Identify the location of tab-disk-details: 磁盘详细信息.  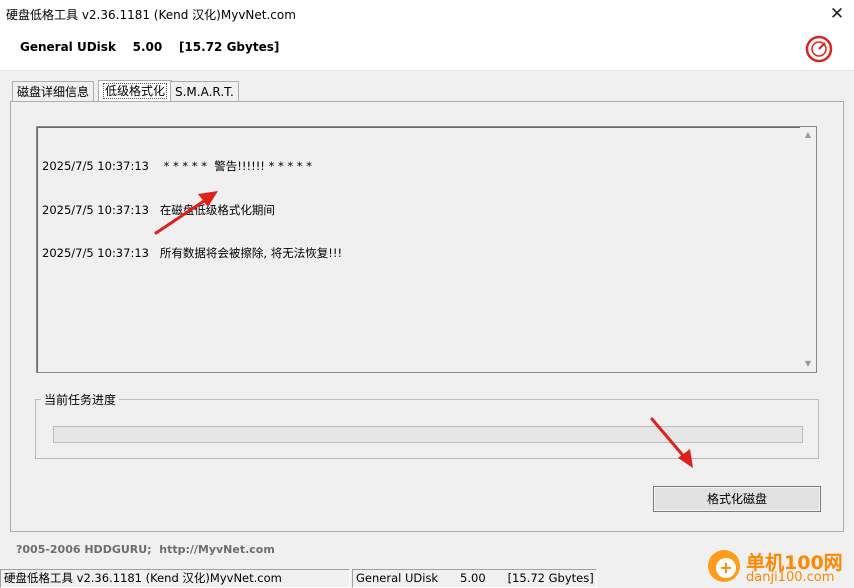
(53, 91).